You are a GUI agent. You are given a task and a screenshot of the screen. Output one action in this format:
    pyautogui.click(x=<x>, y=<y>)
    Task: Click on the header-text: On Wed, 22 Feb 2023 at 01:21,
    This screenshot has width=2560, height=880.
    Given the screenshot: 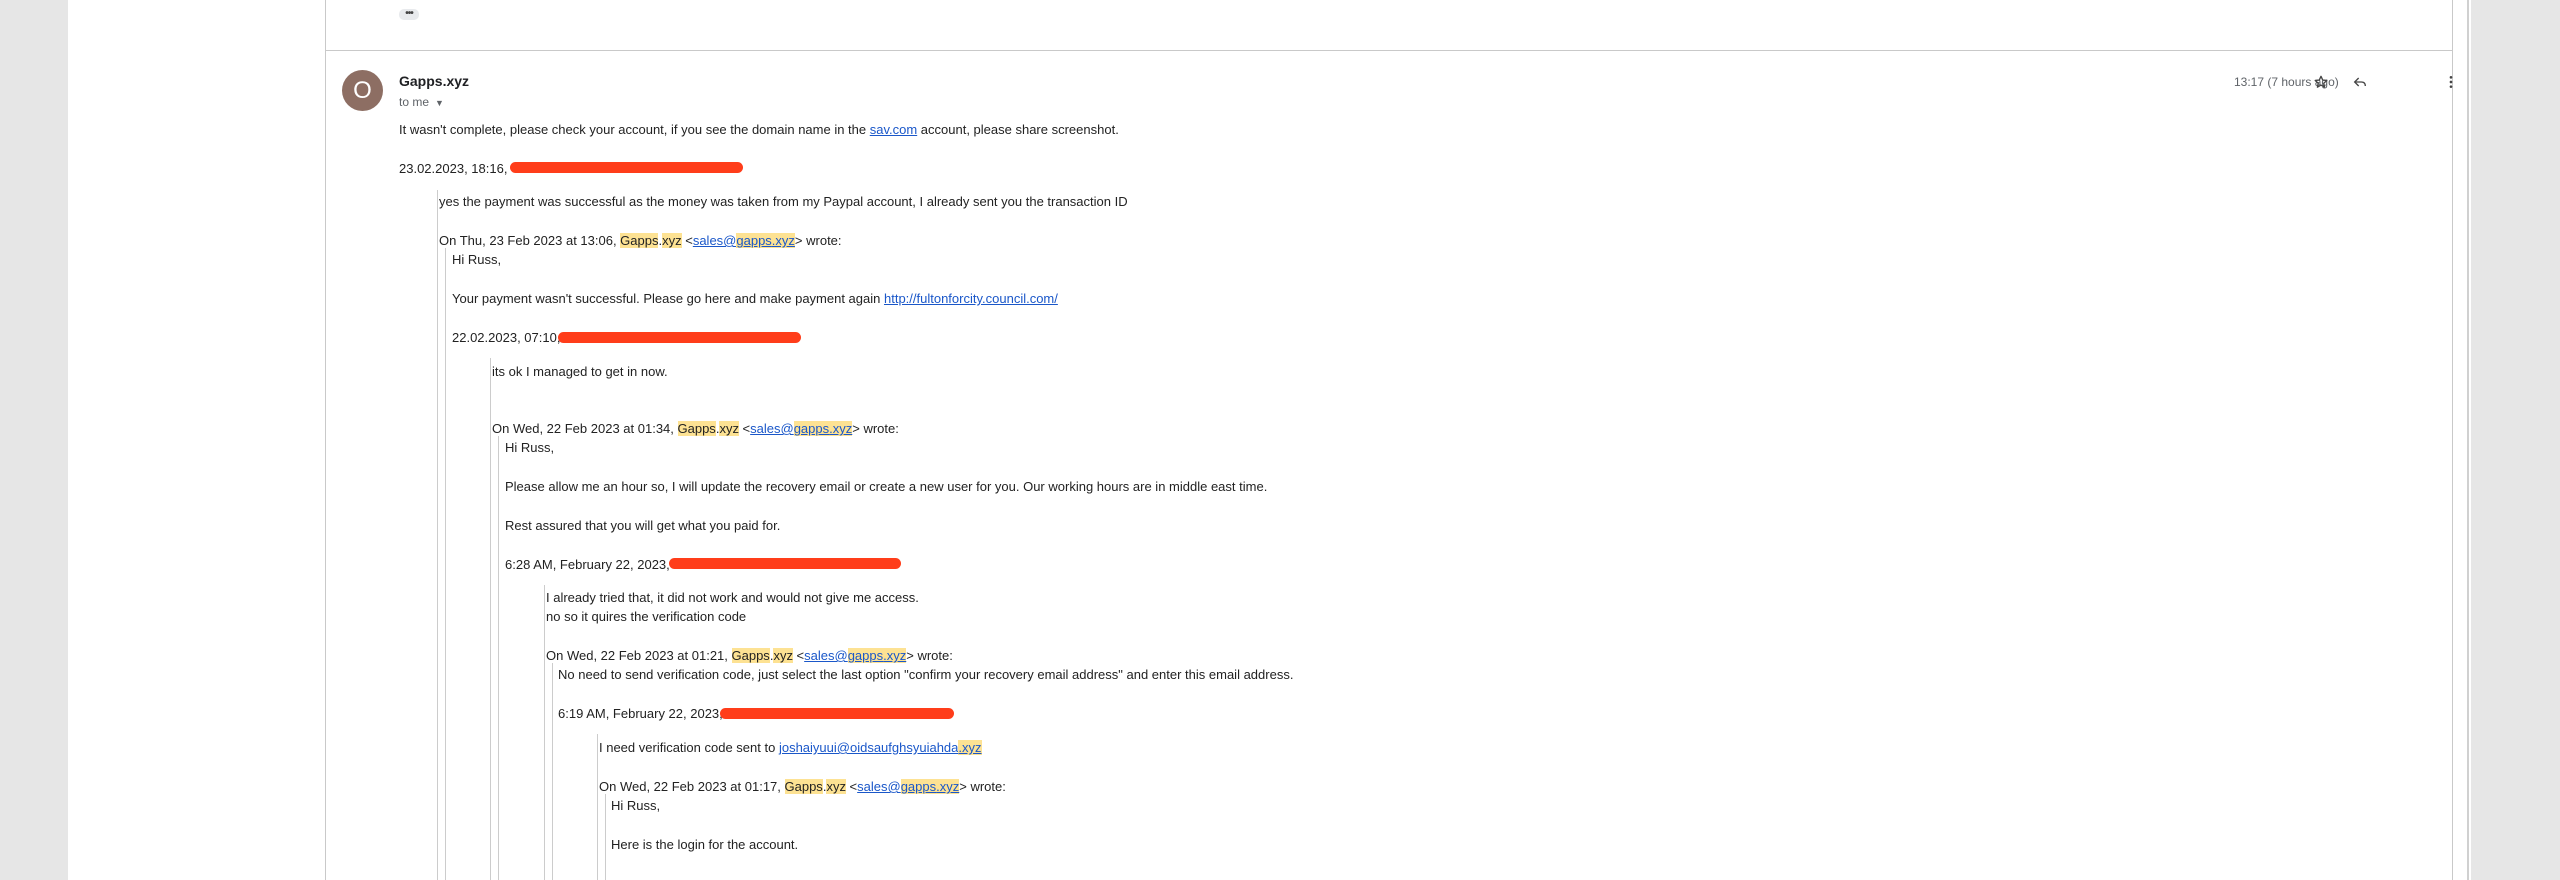 What is the action you would take?
    pyautogui.click(x=639, y=655)
    